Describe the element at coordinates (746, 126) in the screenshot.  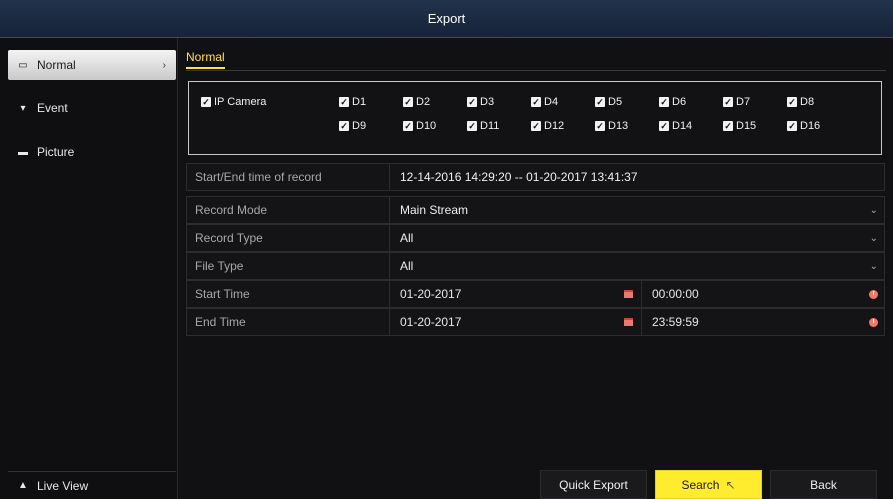
I see `camera-label: D15` at that location.